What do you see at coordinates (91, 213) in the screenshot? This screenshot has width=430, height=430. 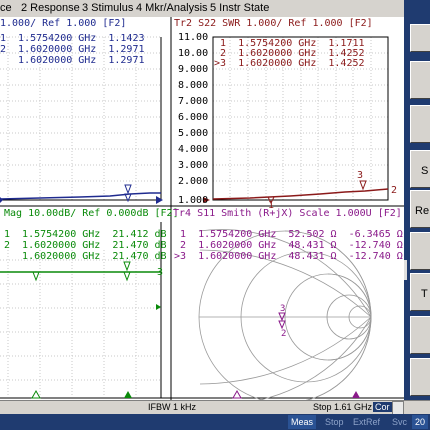 I see `tr3-header: Mag 10.00dB/ Ref 0.000dB [F2]` at bounding box center [91, 213].